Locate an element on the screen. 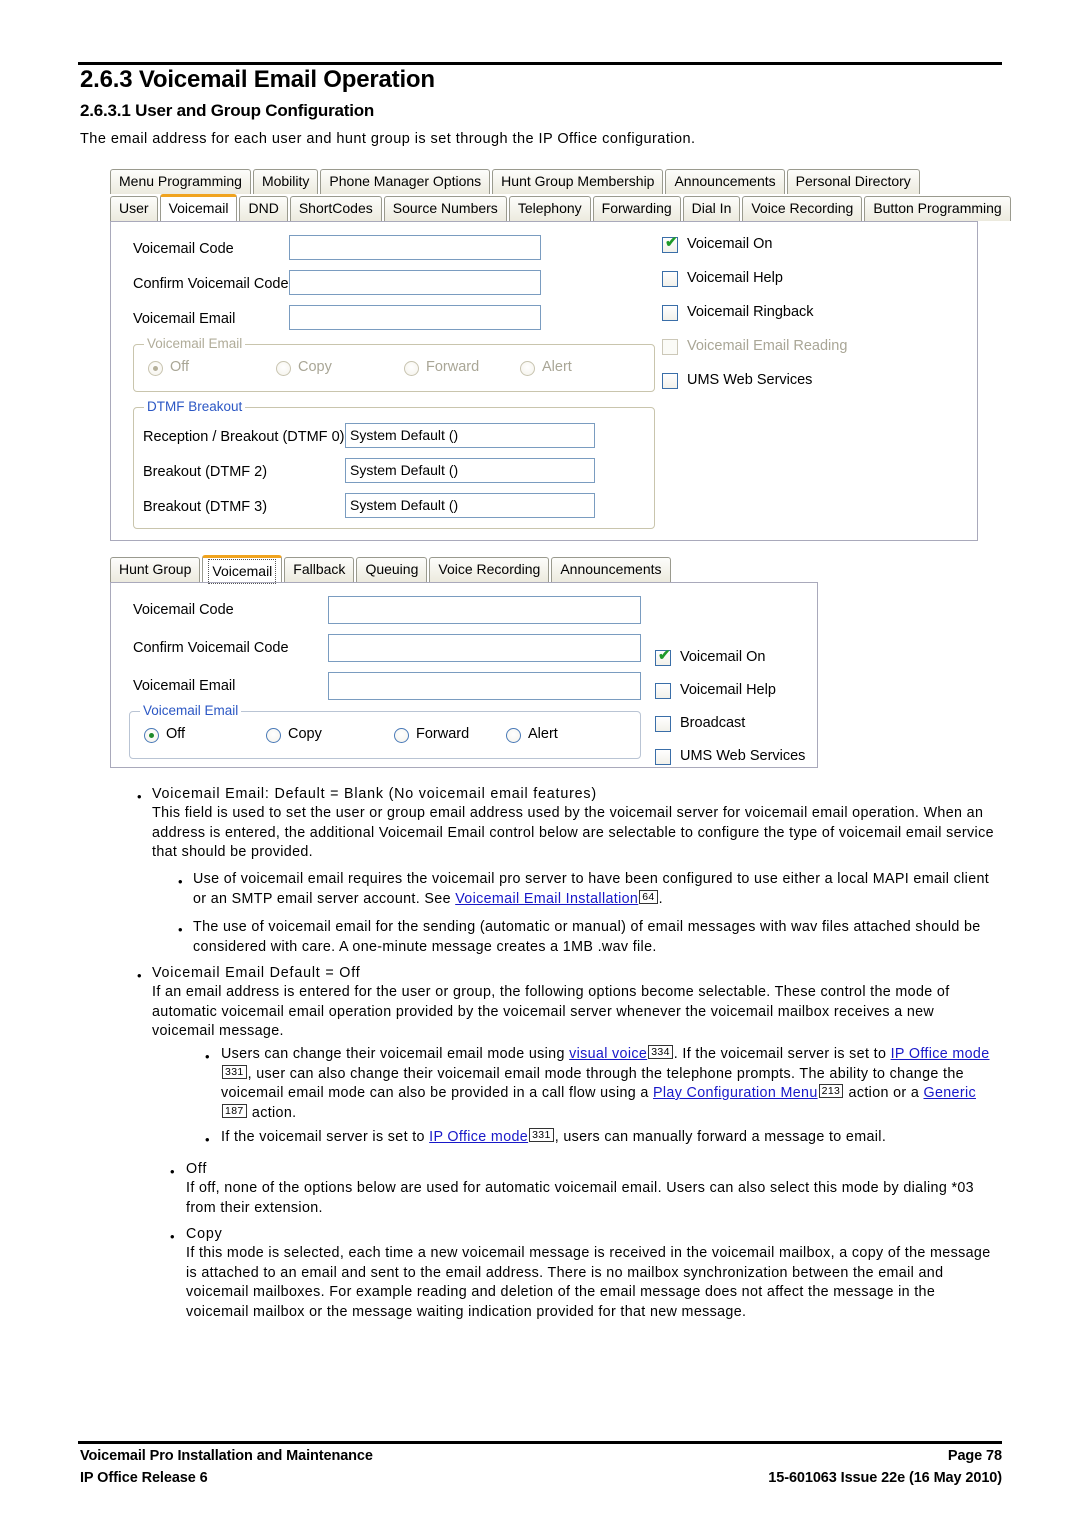 The width and height of the screenshot is (1080, 1528). label-group-confirm-voicemail-code: Confirm Voicemail Code is located at coordinates (211, 648).